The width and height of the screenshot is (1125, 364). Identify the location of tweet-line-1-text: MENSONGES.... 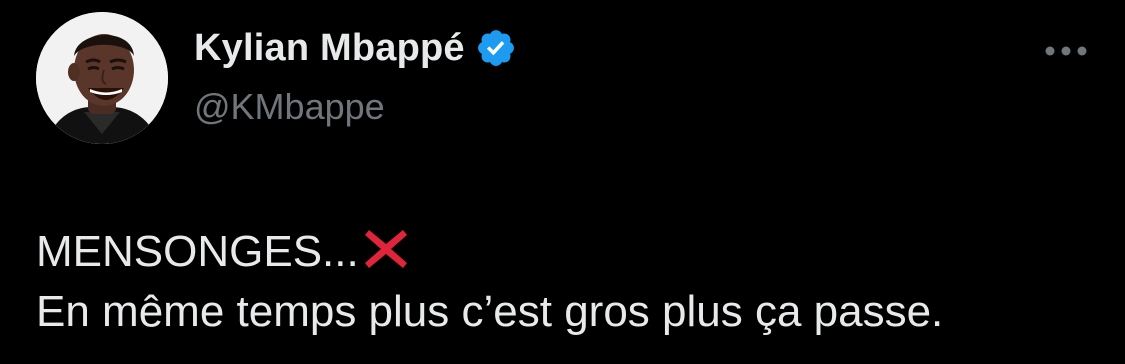
(197, 251).